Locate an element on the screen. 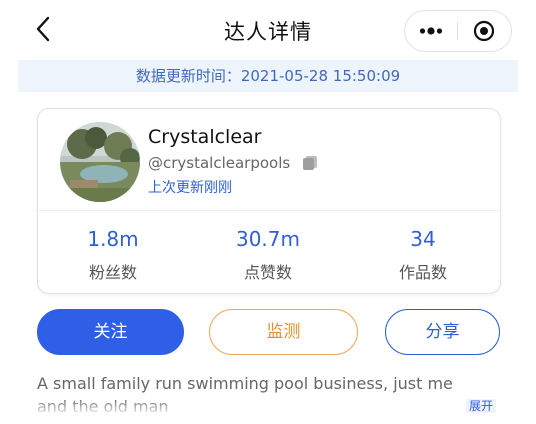 Image resolution: width=536 pixels, height=424 pixels. data-update-time: 数据更新时间：2021-05-28 15:50:09 is located at coordinates (268, 76).